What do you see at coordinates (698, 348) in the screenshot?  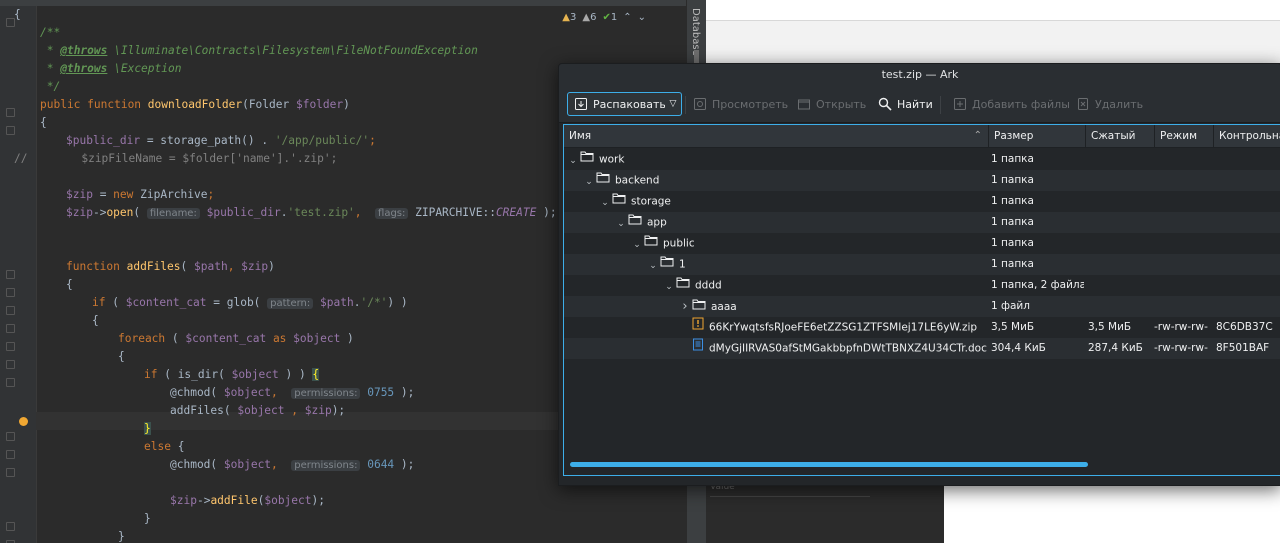 I see `docx-file-icon` at bounding box center [698, 348].